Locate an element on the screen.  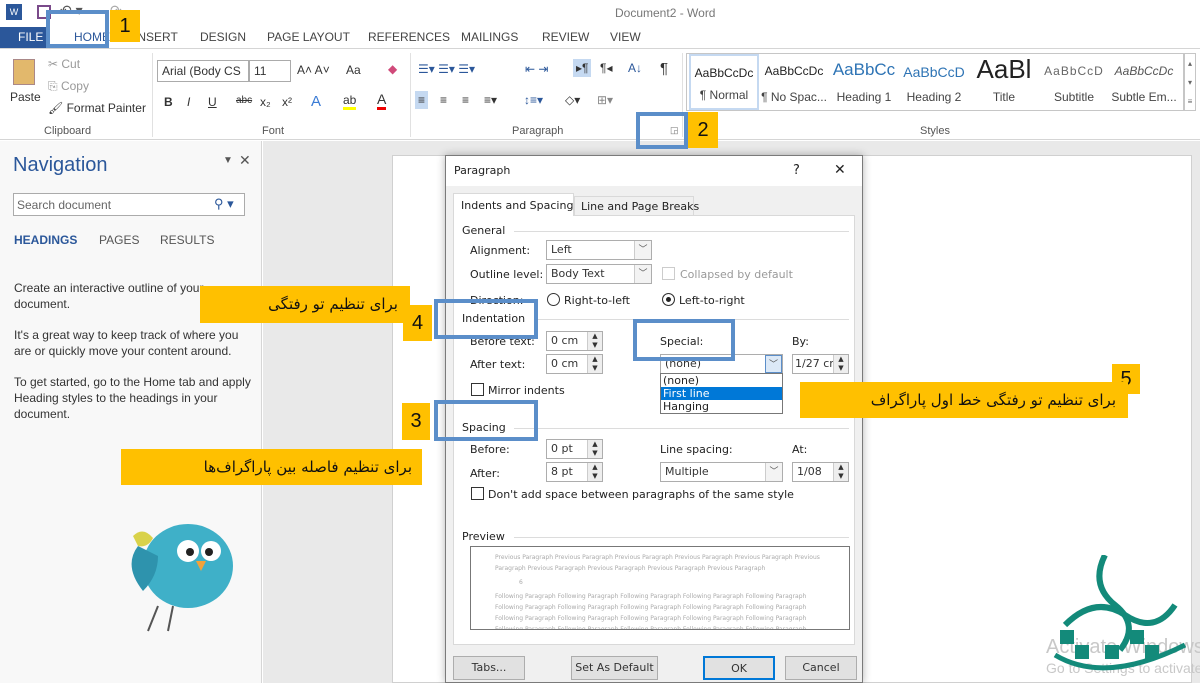
ltr-icon: ▸¶ is located at coordinates (582, 68).